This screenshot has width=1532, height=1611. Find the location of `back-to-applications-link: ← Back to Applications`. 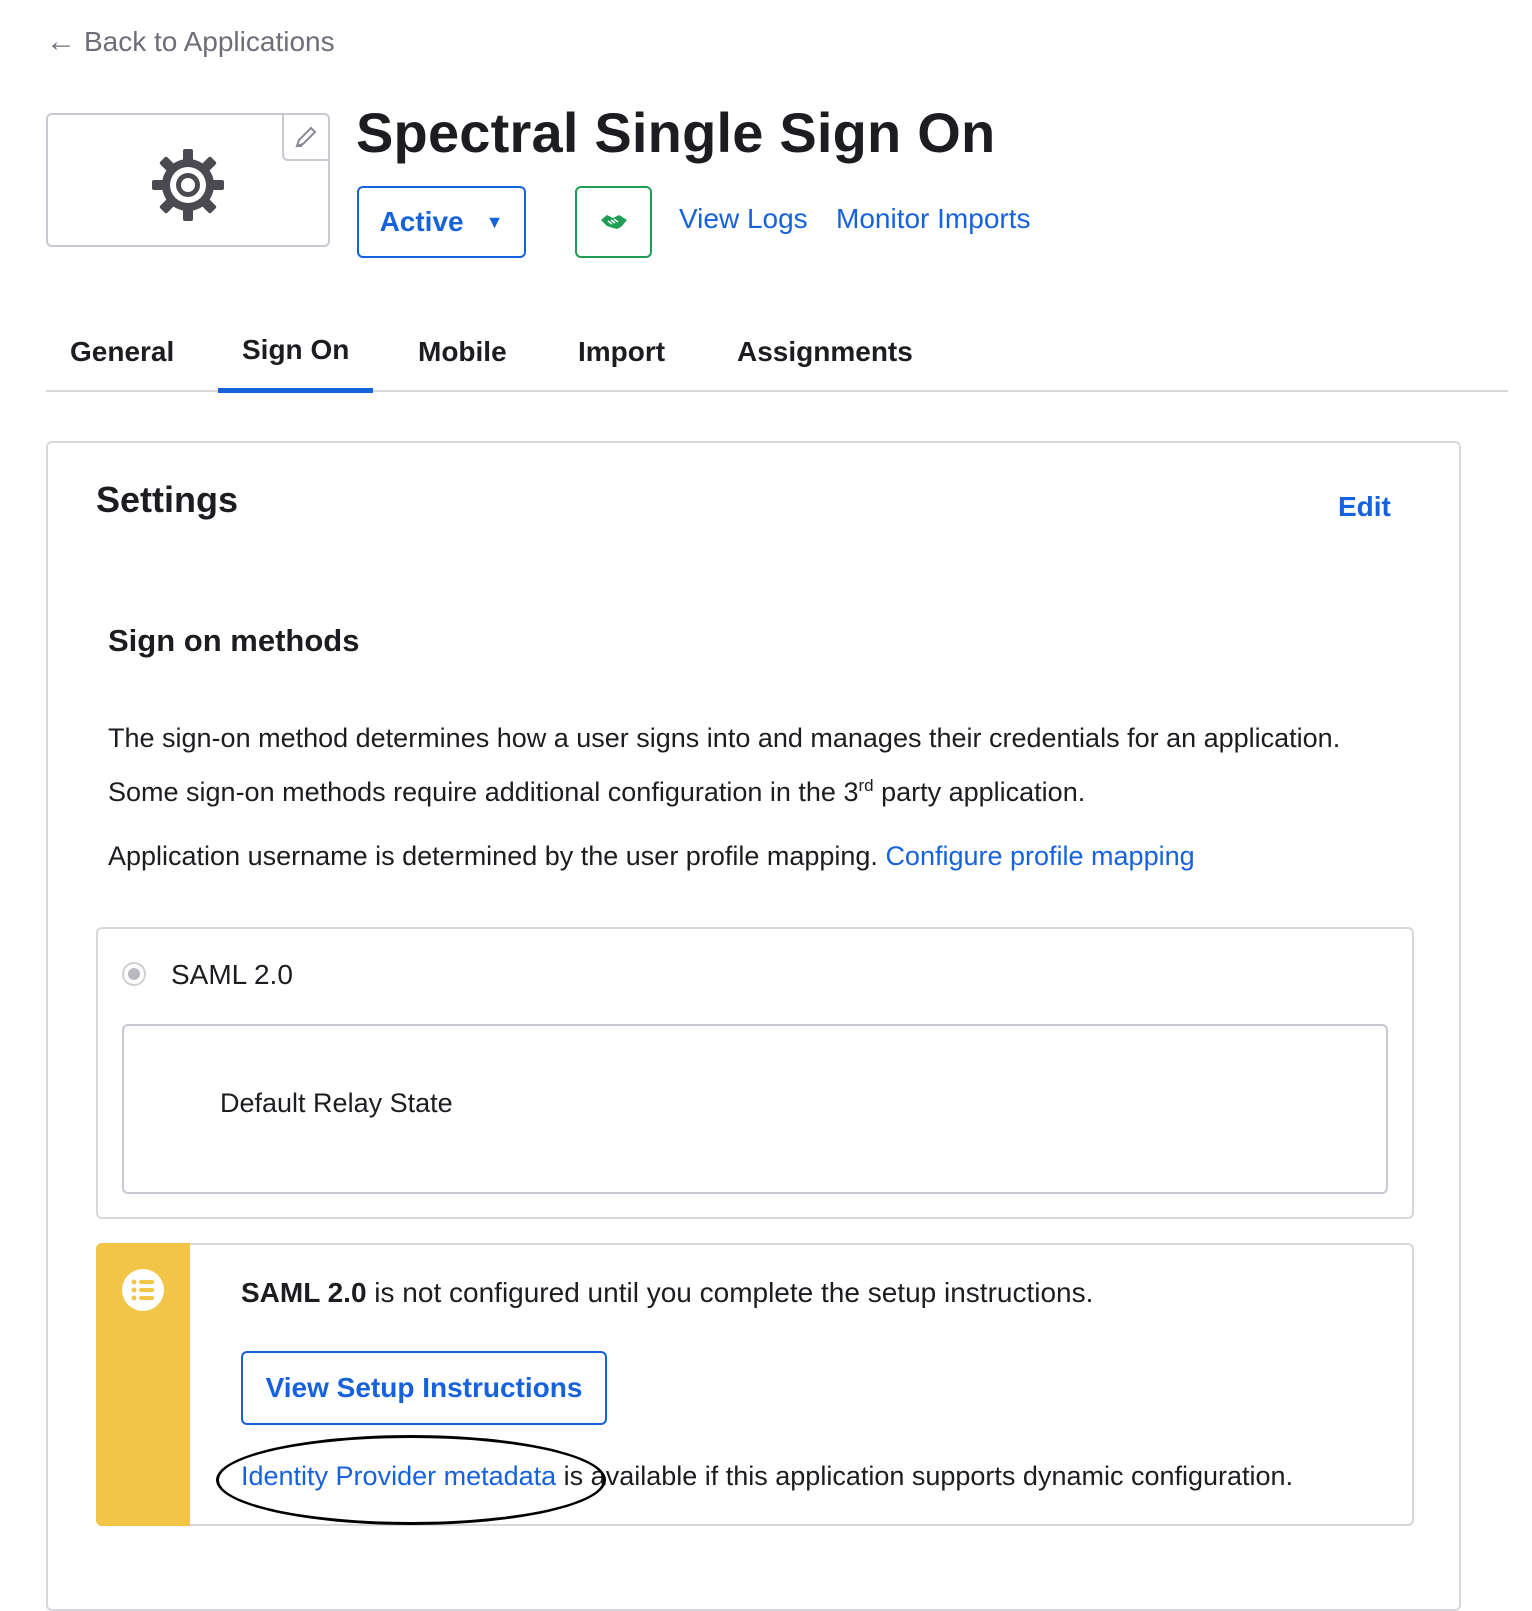

back-to-applications-link: ← Back to Applications is located at coordinates (190, 42).